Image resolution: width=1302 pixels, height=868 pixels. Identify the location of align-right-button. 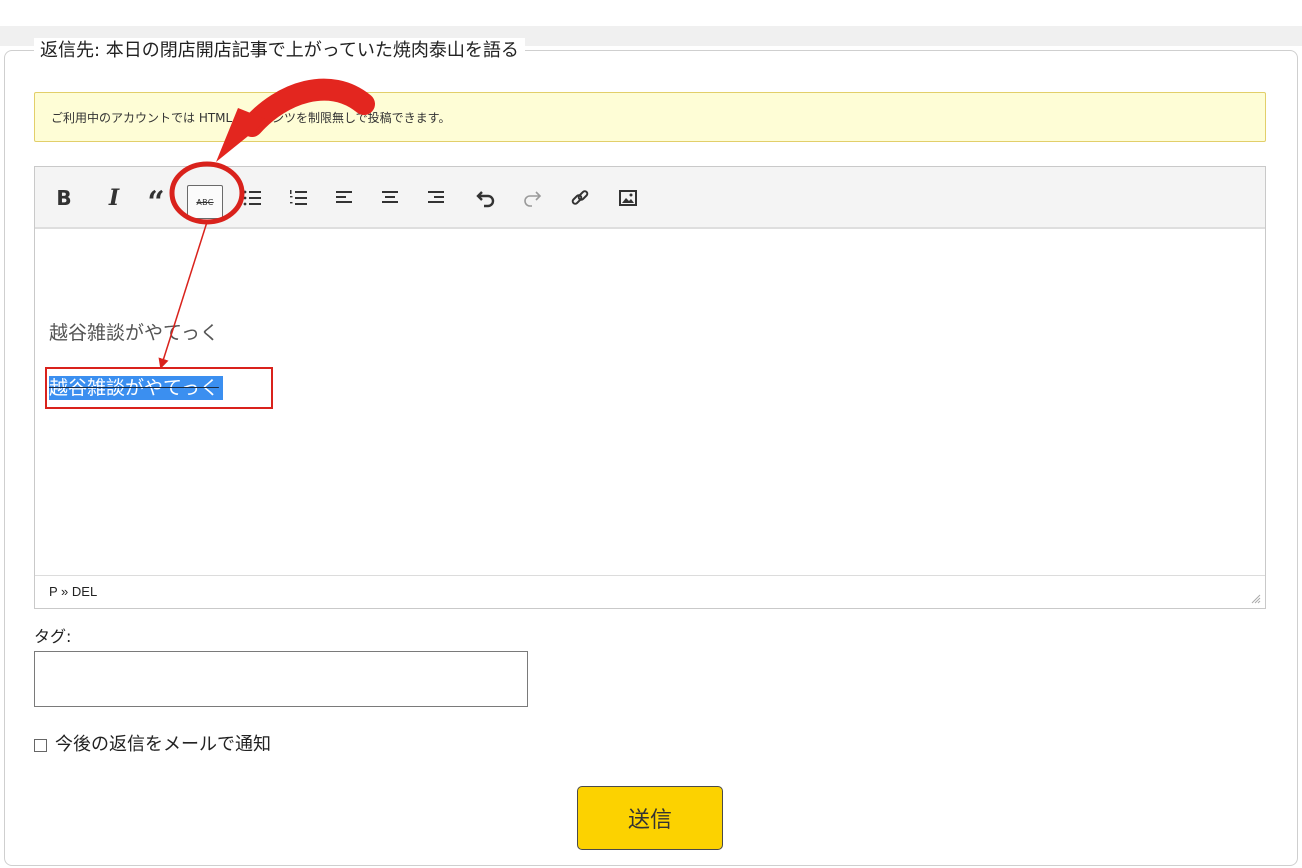
(436, 198).